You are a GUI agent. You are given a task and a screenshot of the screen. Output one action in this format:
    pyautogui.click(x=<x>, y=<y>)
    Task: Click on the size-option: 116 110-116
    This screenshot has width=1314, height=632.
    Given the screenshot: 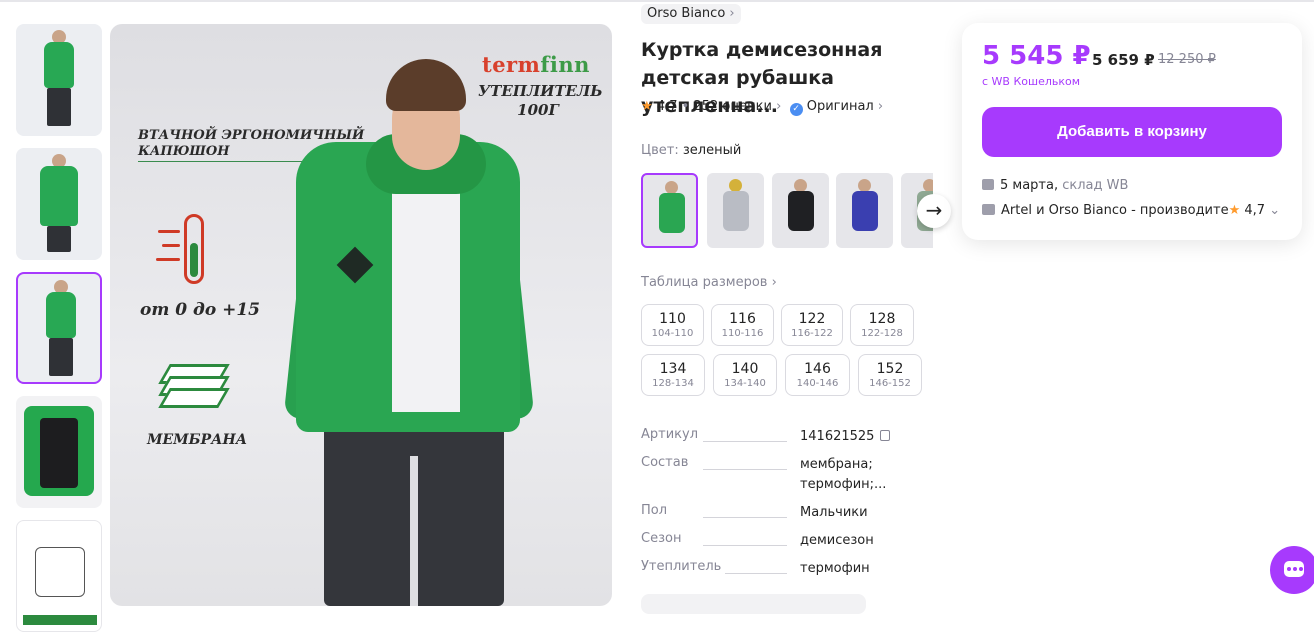 What is the action you would take?
    pyautogui.click(x=742, y=325)
    